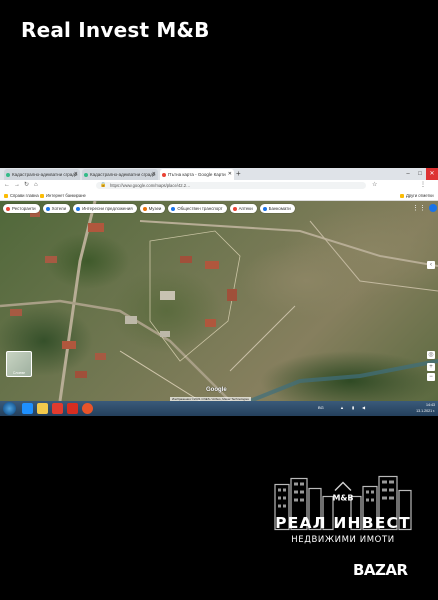 This screenshot has width=438, height=600. What do you see at coordinates (264, 208) in the screenshot?
I see `atm-icon` at bounding box center [264, 208].